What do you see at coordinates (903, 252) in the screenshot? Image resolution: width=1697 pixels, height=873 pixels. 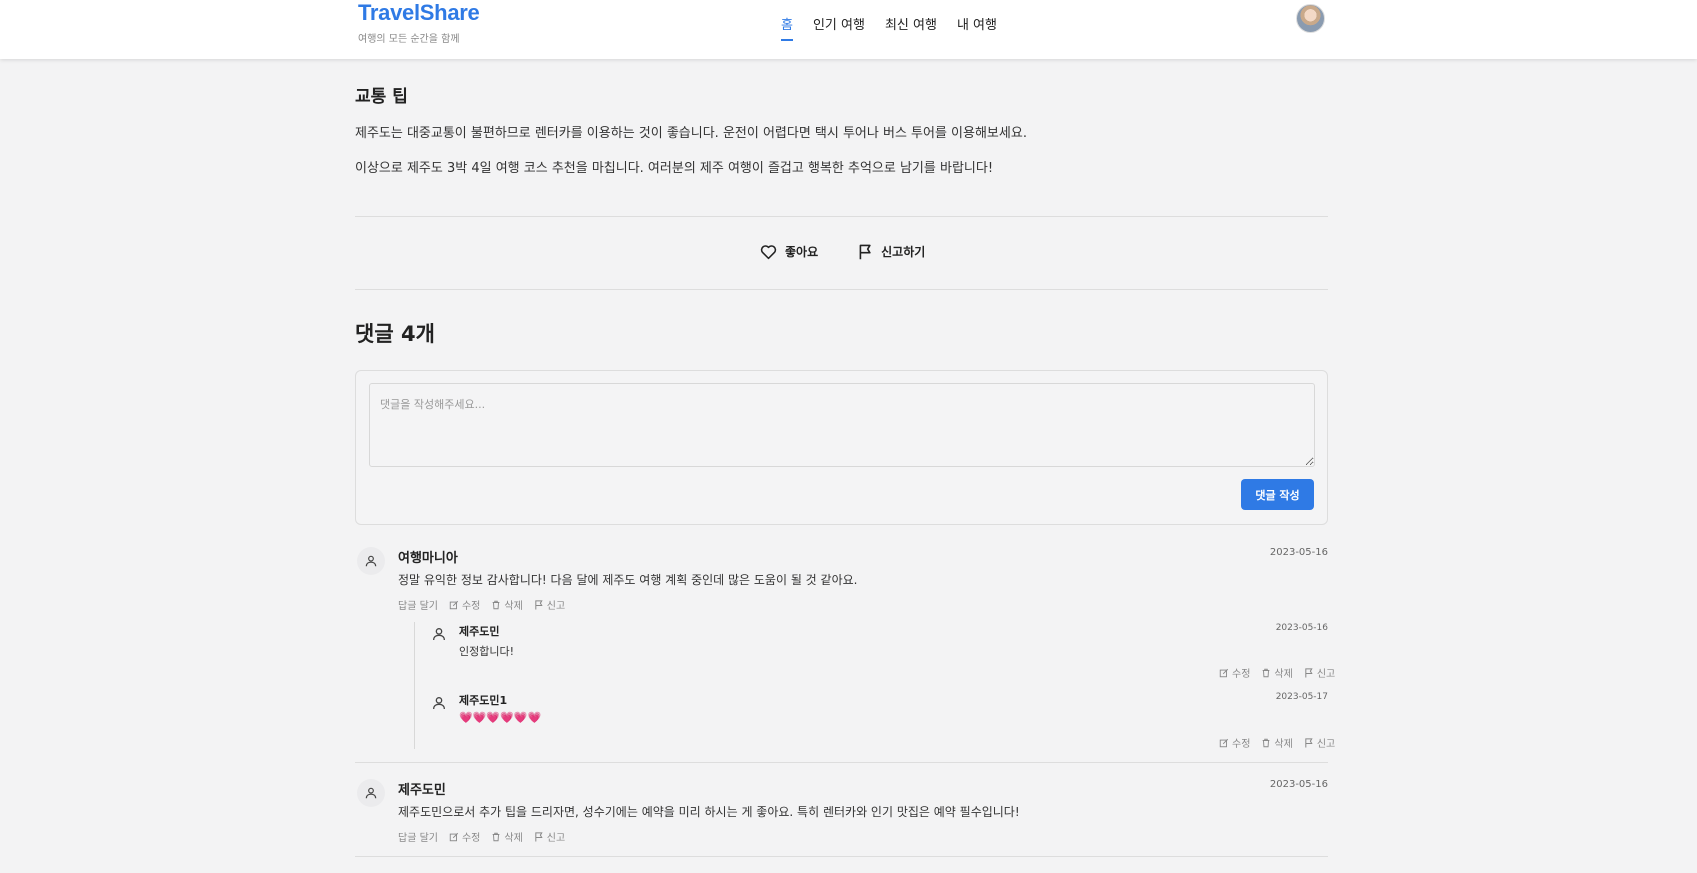 I see `report-label: 신고하기` at bounding box center [903, 252].